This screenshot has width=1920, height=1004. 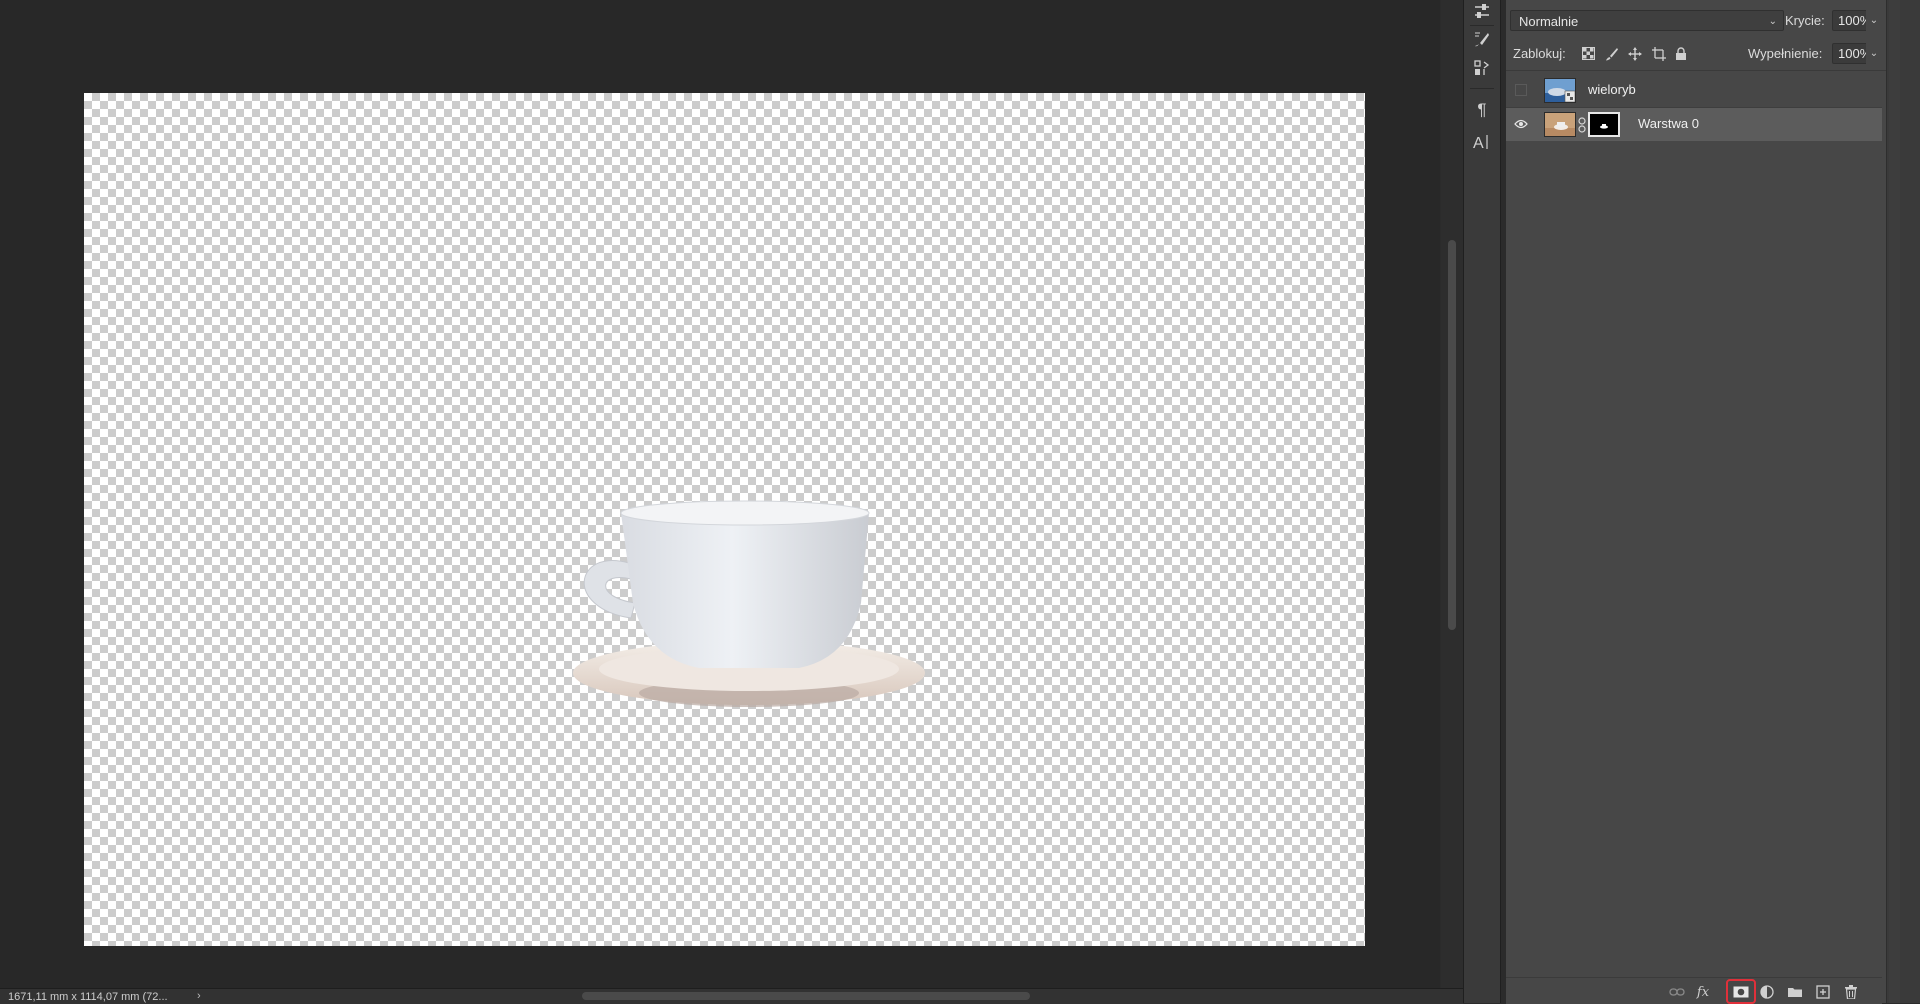 What do you see at coordinates (1588, 53) in the screenshot?
I see `lock-transparent-pixels-icon` at bounding box center [1588, 53].